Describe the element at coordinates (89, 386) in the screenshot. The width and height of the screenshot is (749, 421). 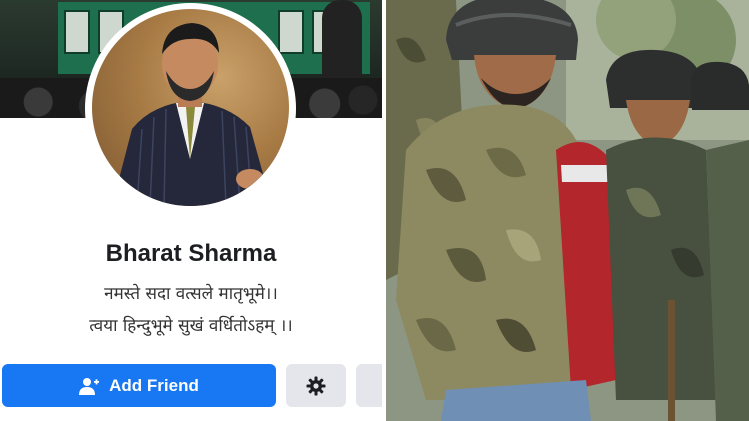
I see `add-person-icon` at that location.